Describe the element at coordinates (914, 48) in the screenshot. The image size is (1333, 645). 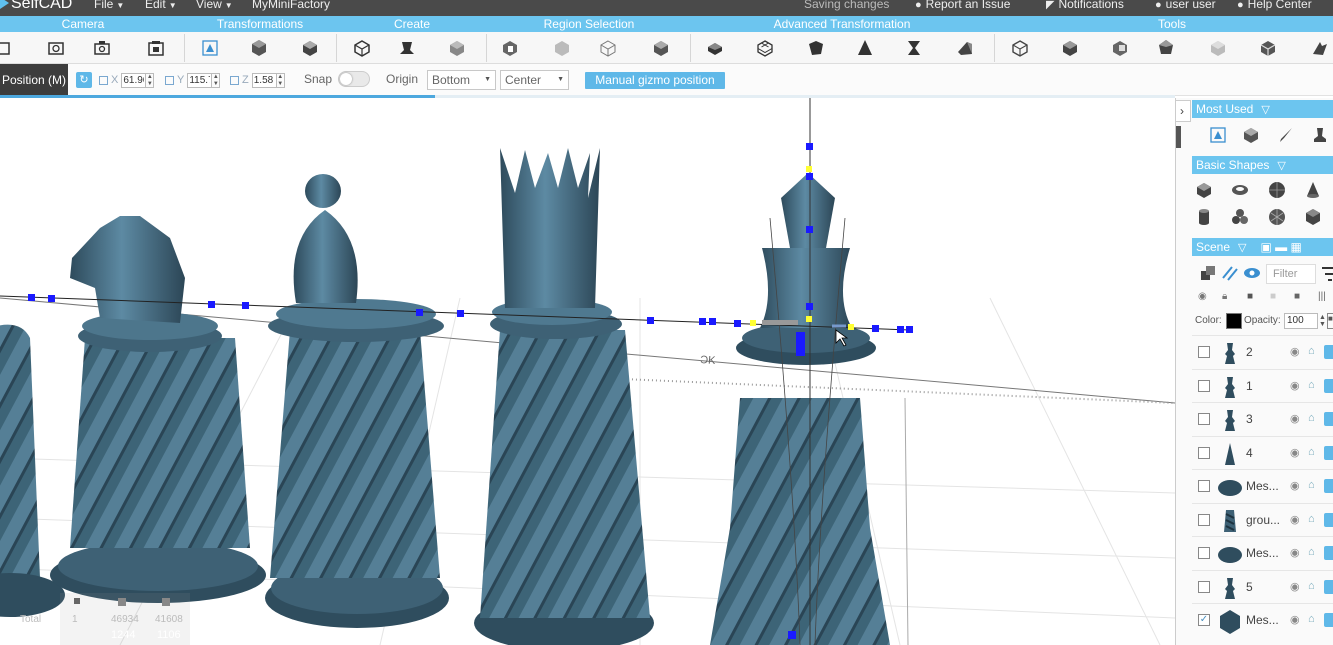
I see `twist-tool` at that location.